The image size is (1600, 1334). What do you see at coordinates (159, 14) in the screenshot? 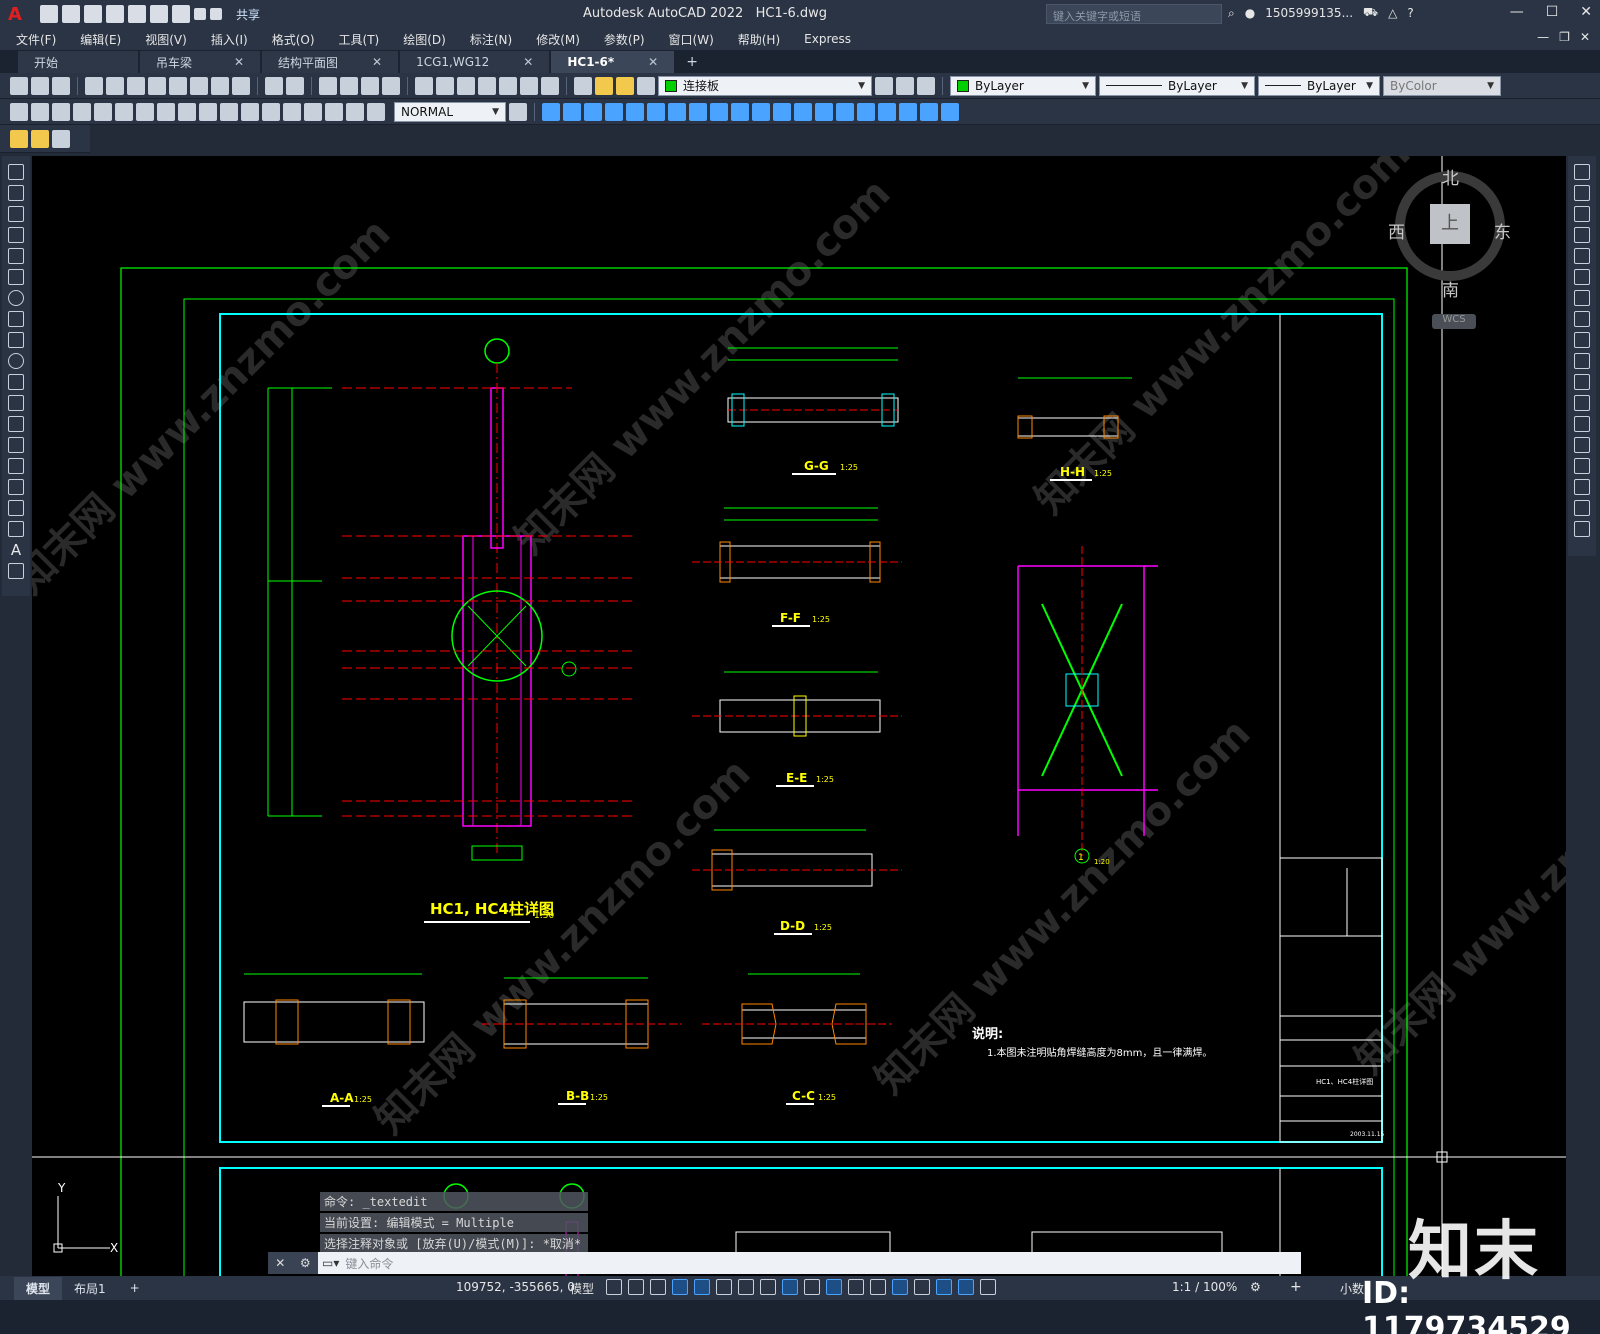
I see `save-web-icon` at bounding box center [159, 14].